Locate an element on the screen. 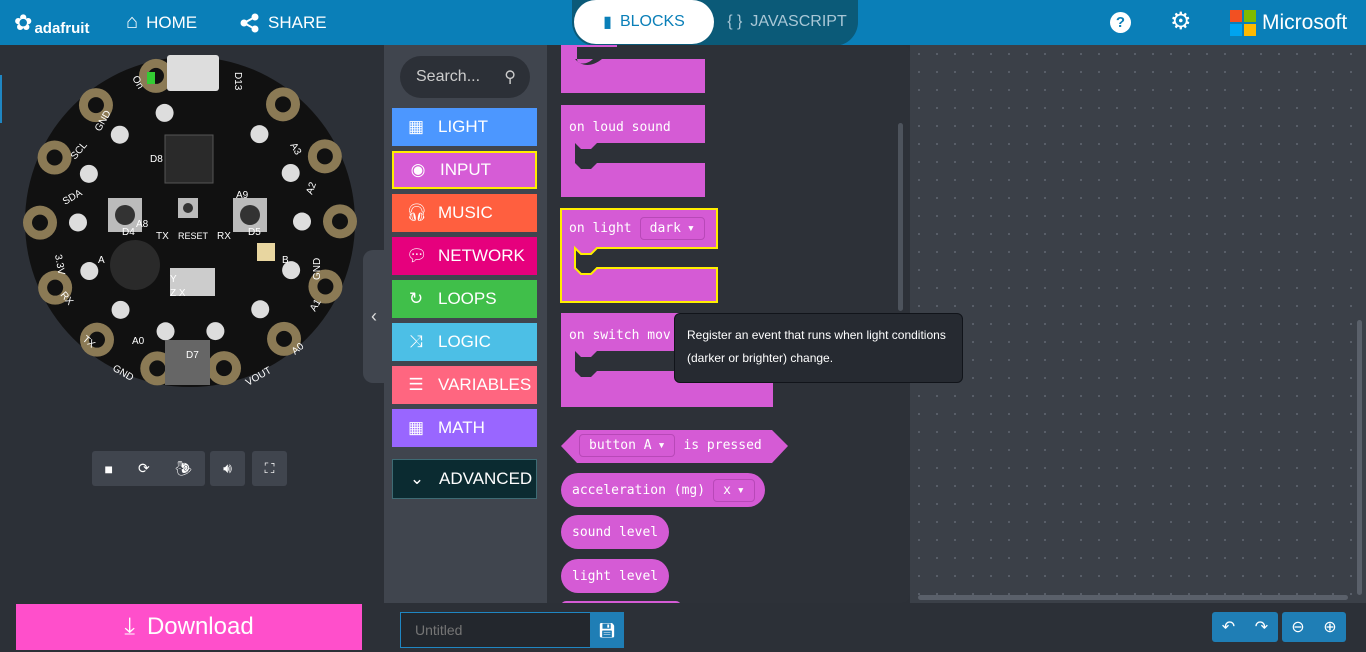 This screenshot has width=1366, height=652. project-name-input is located at coordinates (495, 630).